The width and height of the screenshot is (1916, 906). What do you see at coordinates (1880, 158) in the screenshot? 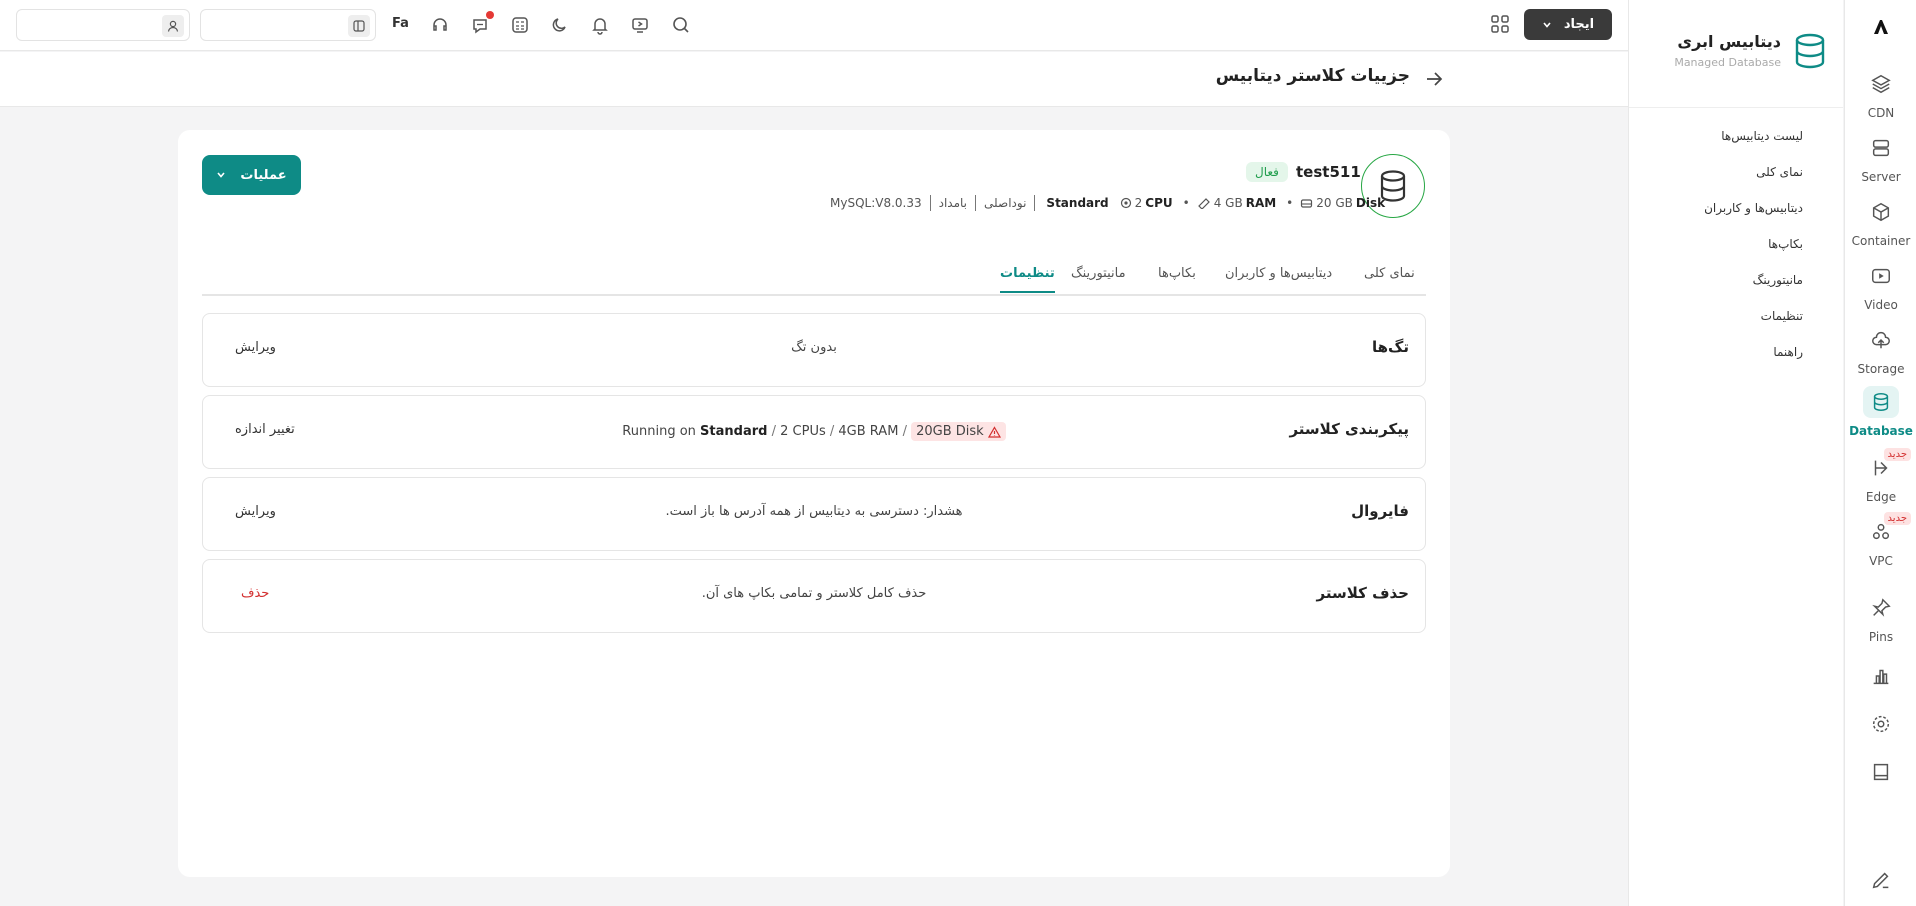
I see `rail-item-server: Server` at bounding box center [1880, 158].